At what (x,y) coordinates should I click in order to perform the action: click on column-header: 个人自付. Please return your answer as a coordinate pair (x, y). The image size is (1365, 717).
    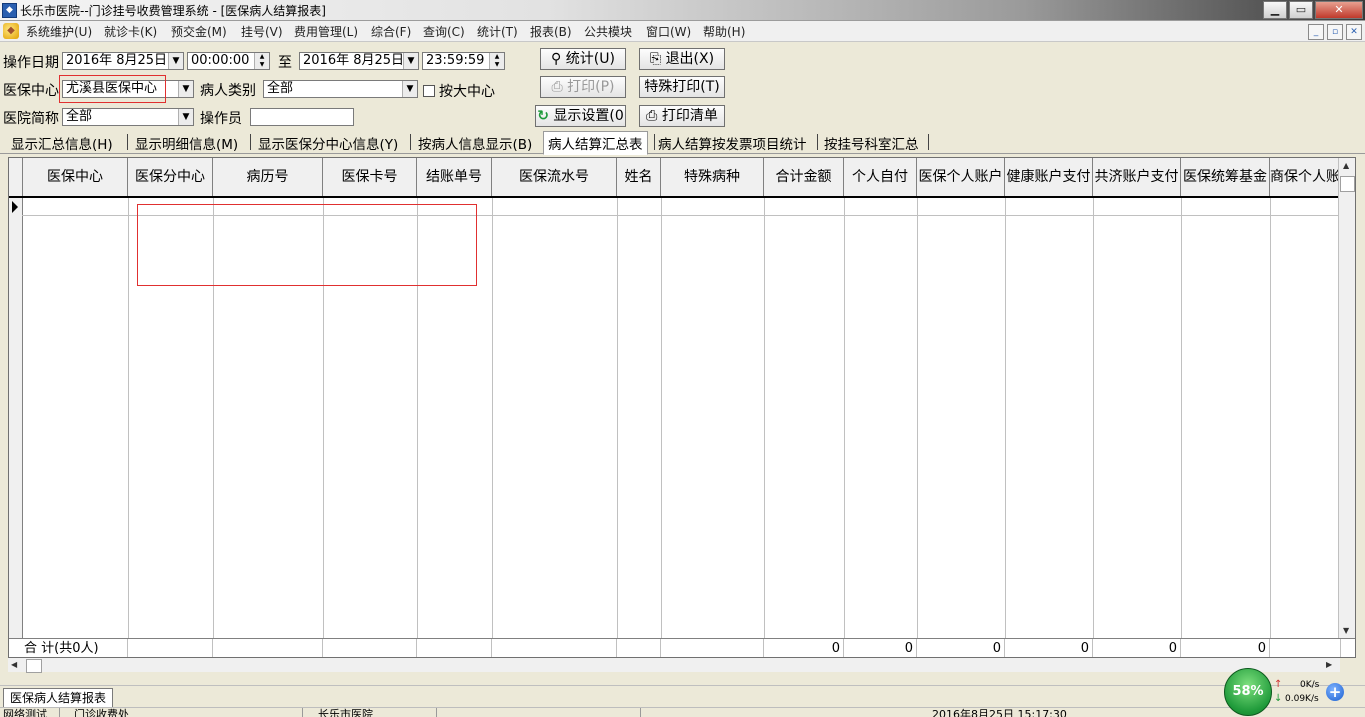
    Looking at the image, I should click on (880, 177).